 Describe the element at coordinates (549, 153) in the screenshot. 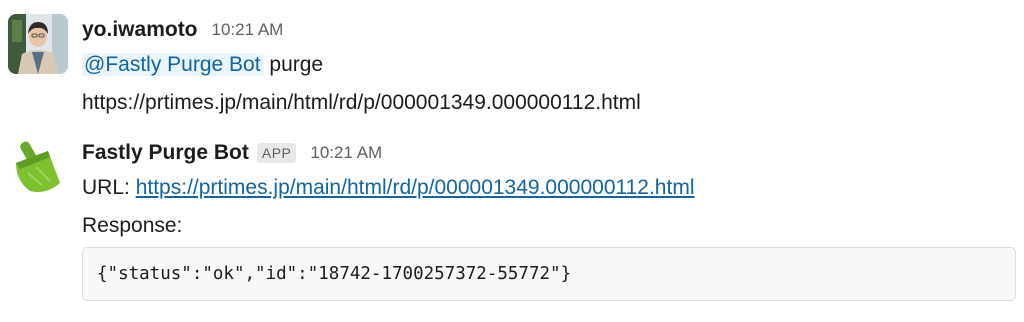

I see `message-header: Fastly Purge Bot APP 10:21 AM` at that location.